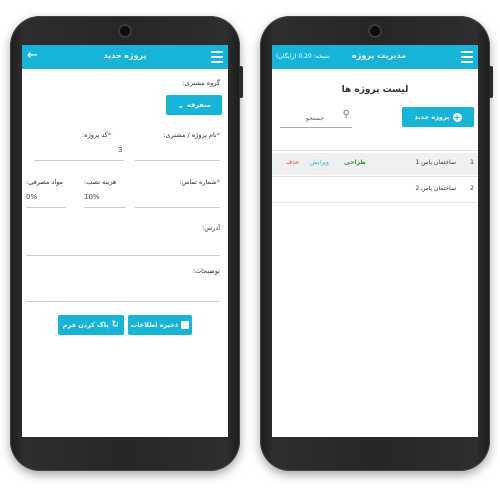 Image resolution: width=500 pixels, height=490 pixels. What do you see at coordinates (199, 182) in the screenshot?
I see `phone-label: *شماره تماس:` at bounding box center [199, 182].